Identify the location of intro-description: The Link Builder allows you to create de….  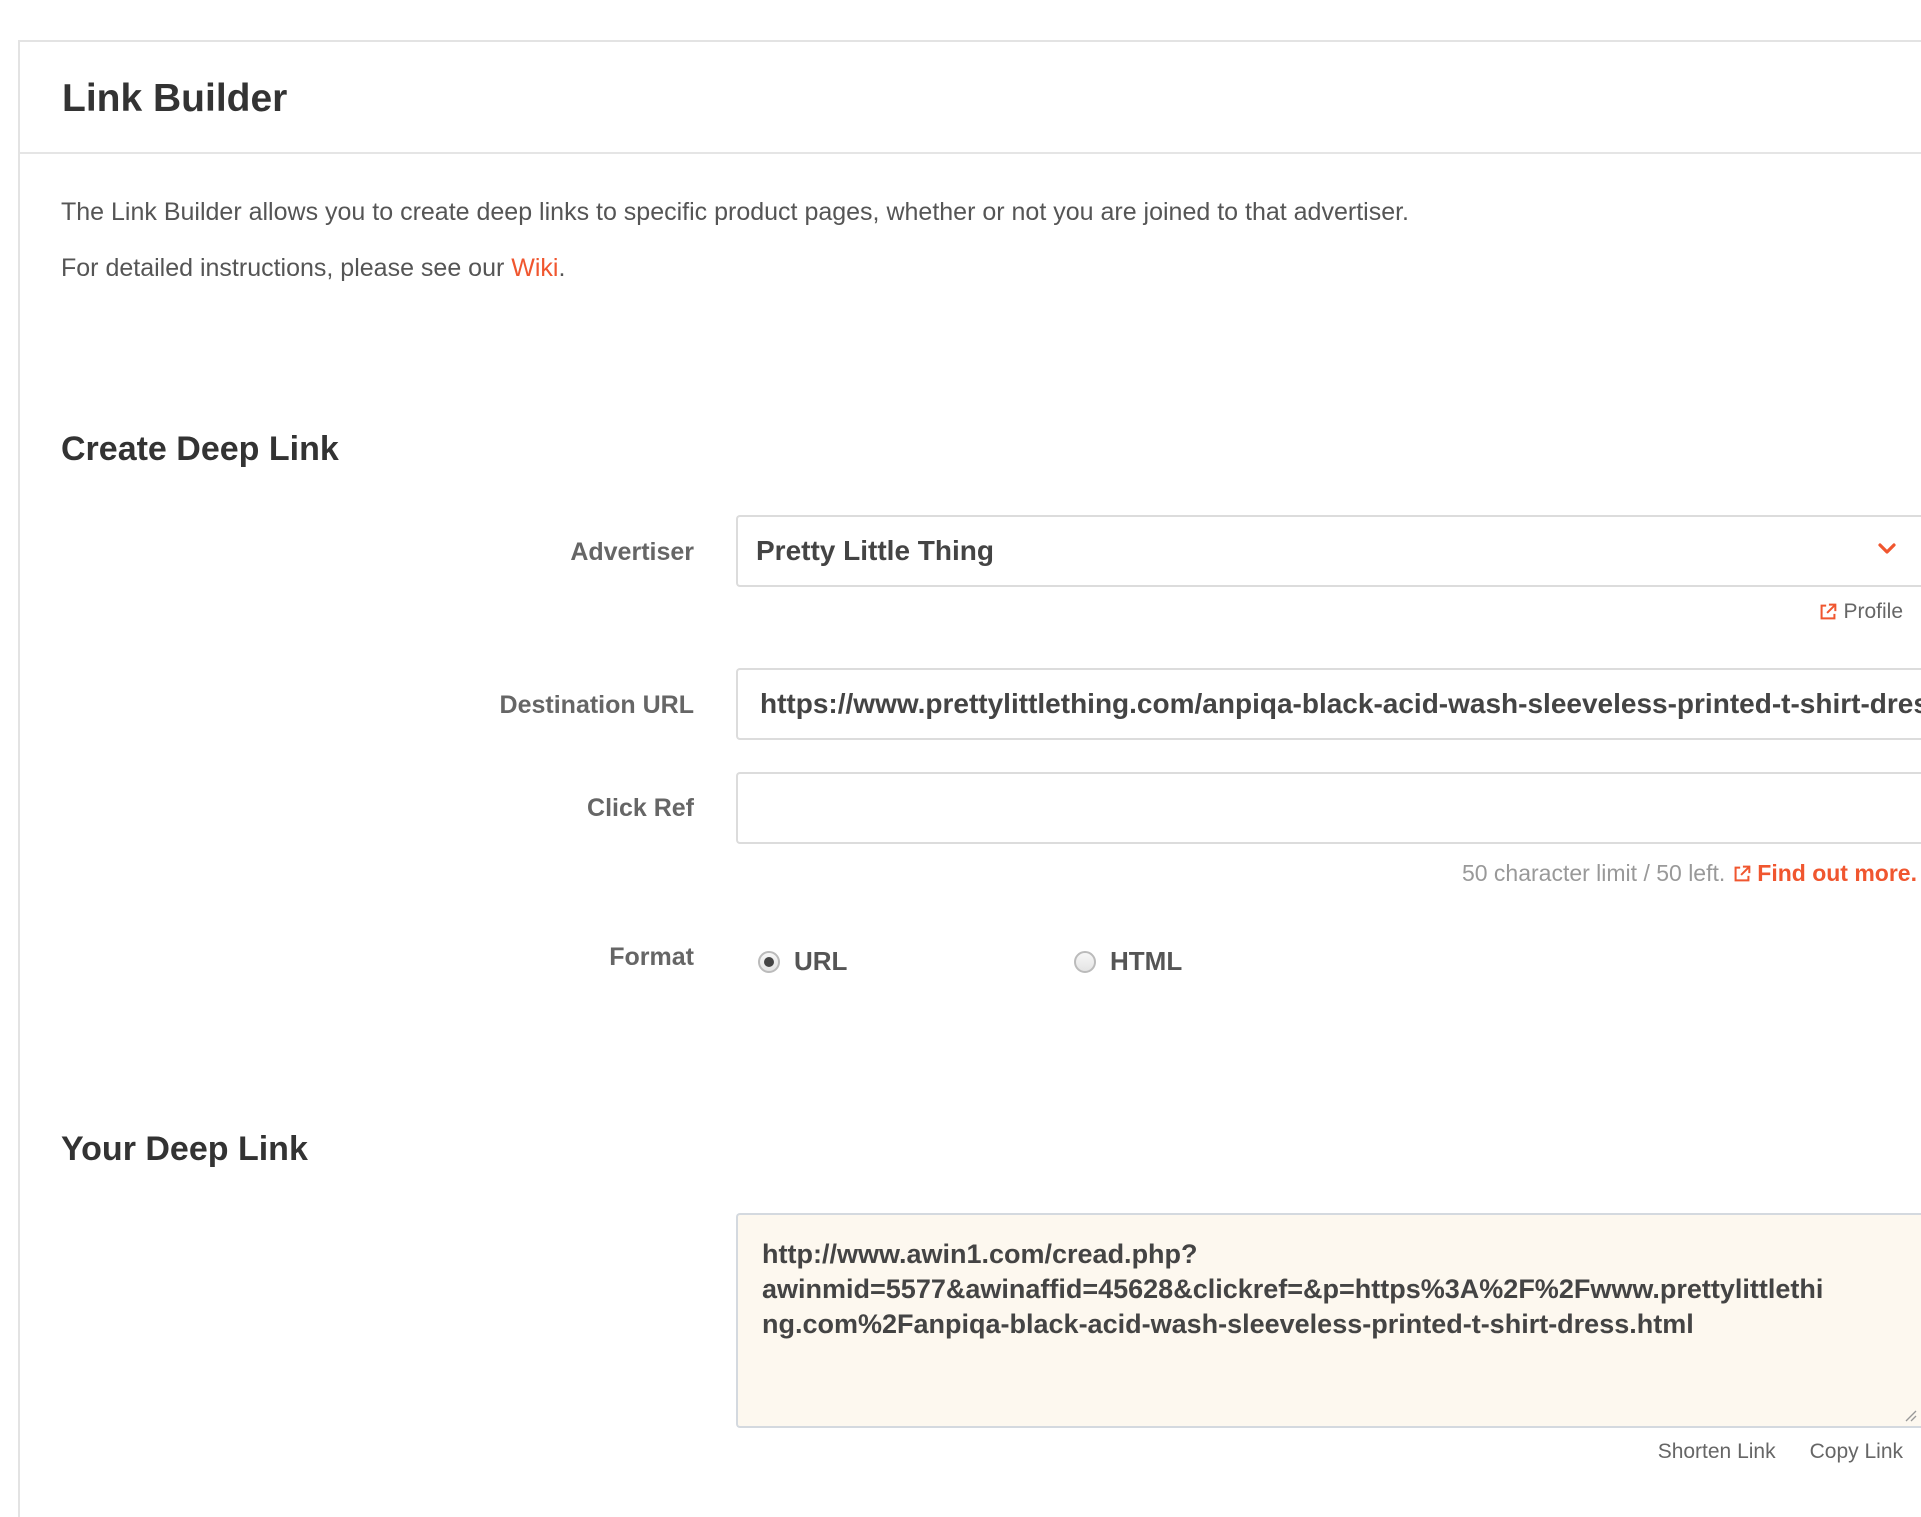
(735, 212).